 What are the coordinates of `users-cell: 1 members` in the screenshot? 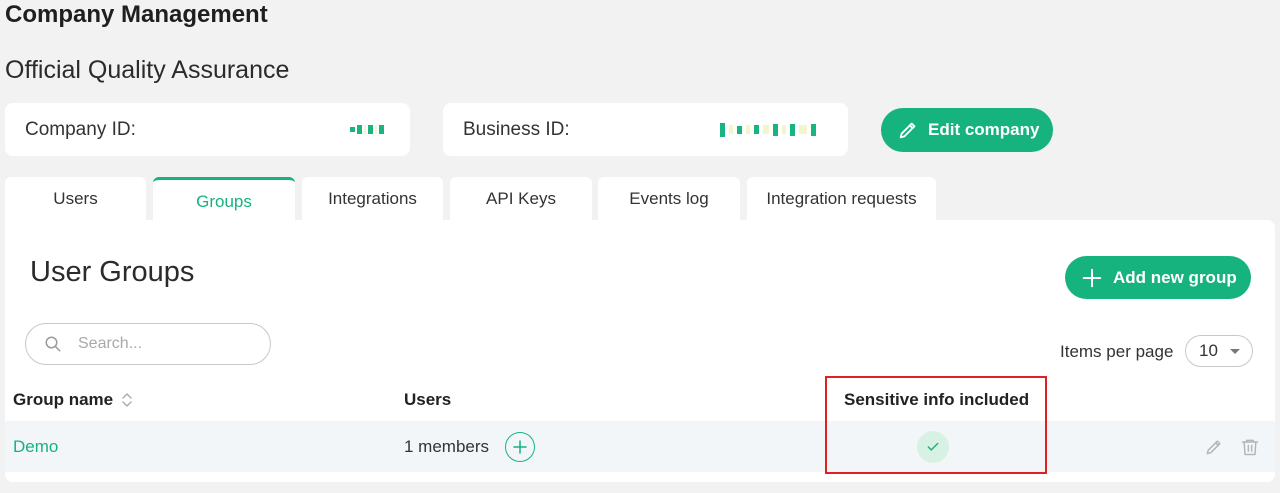 It's located at (470, 446).